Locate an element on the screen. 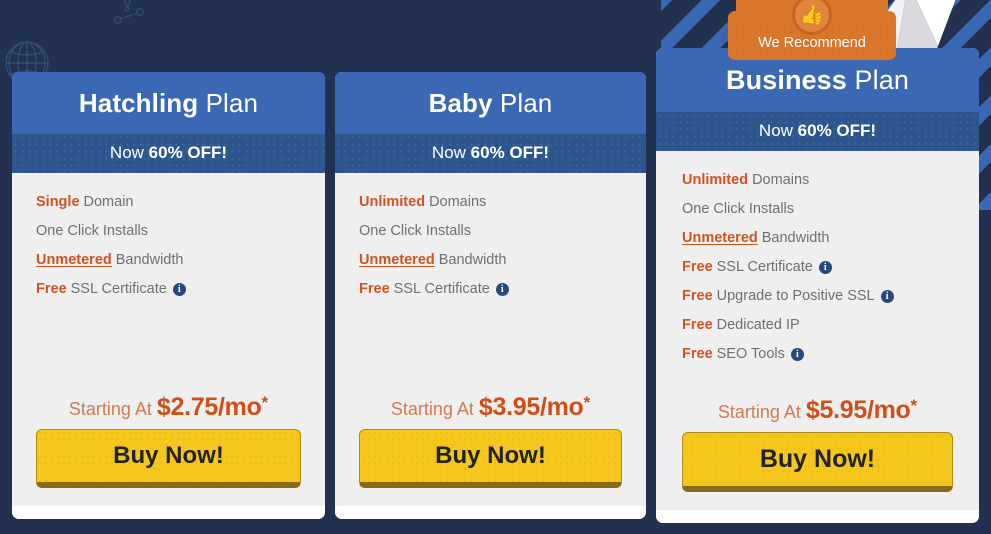 Image resolution: width=991 pixels, height=534 pixels. plan-price: Starting At $5.95/mo* is located at coordinates (817, 410).